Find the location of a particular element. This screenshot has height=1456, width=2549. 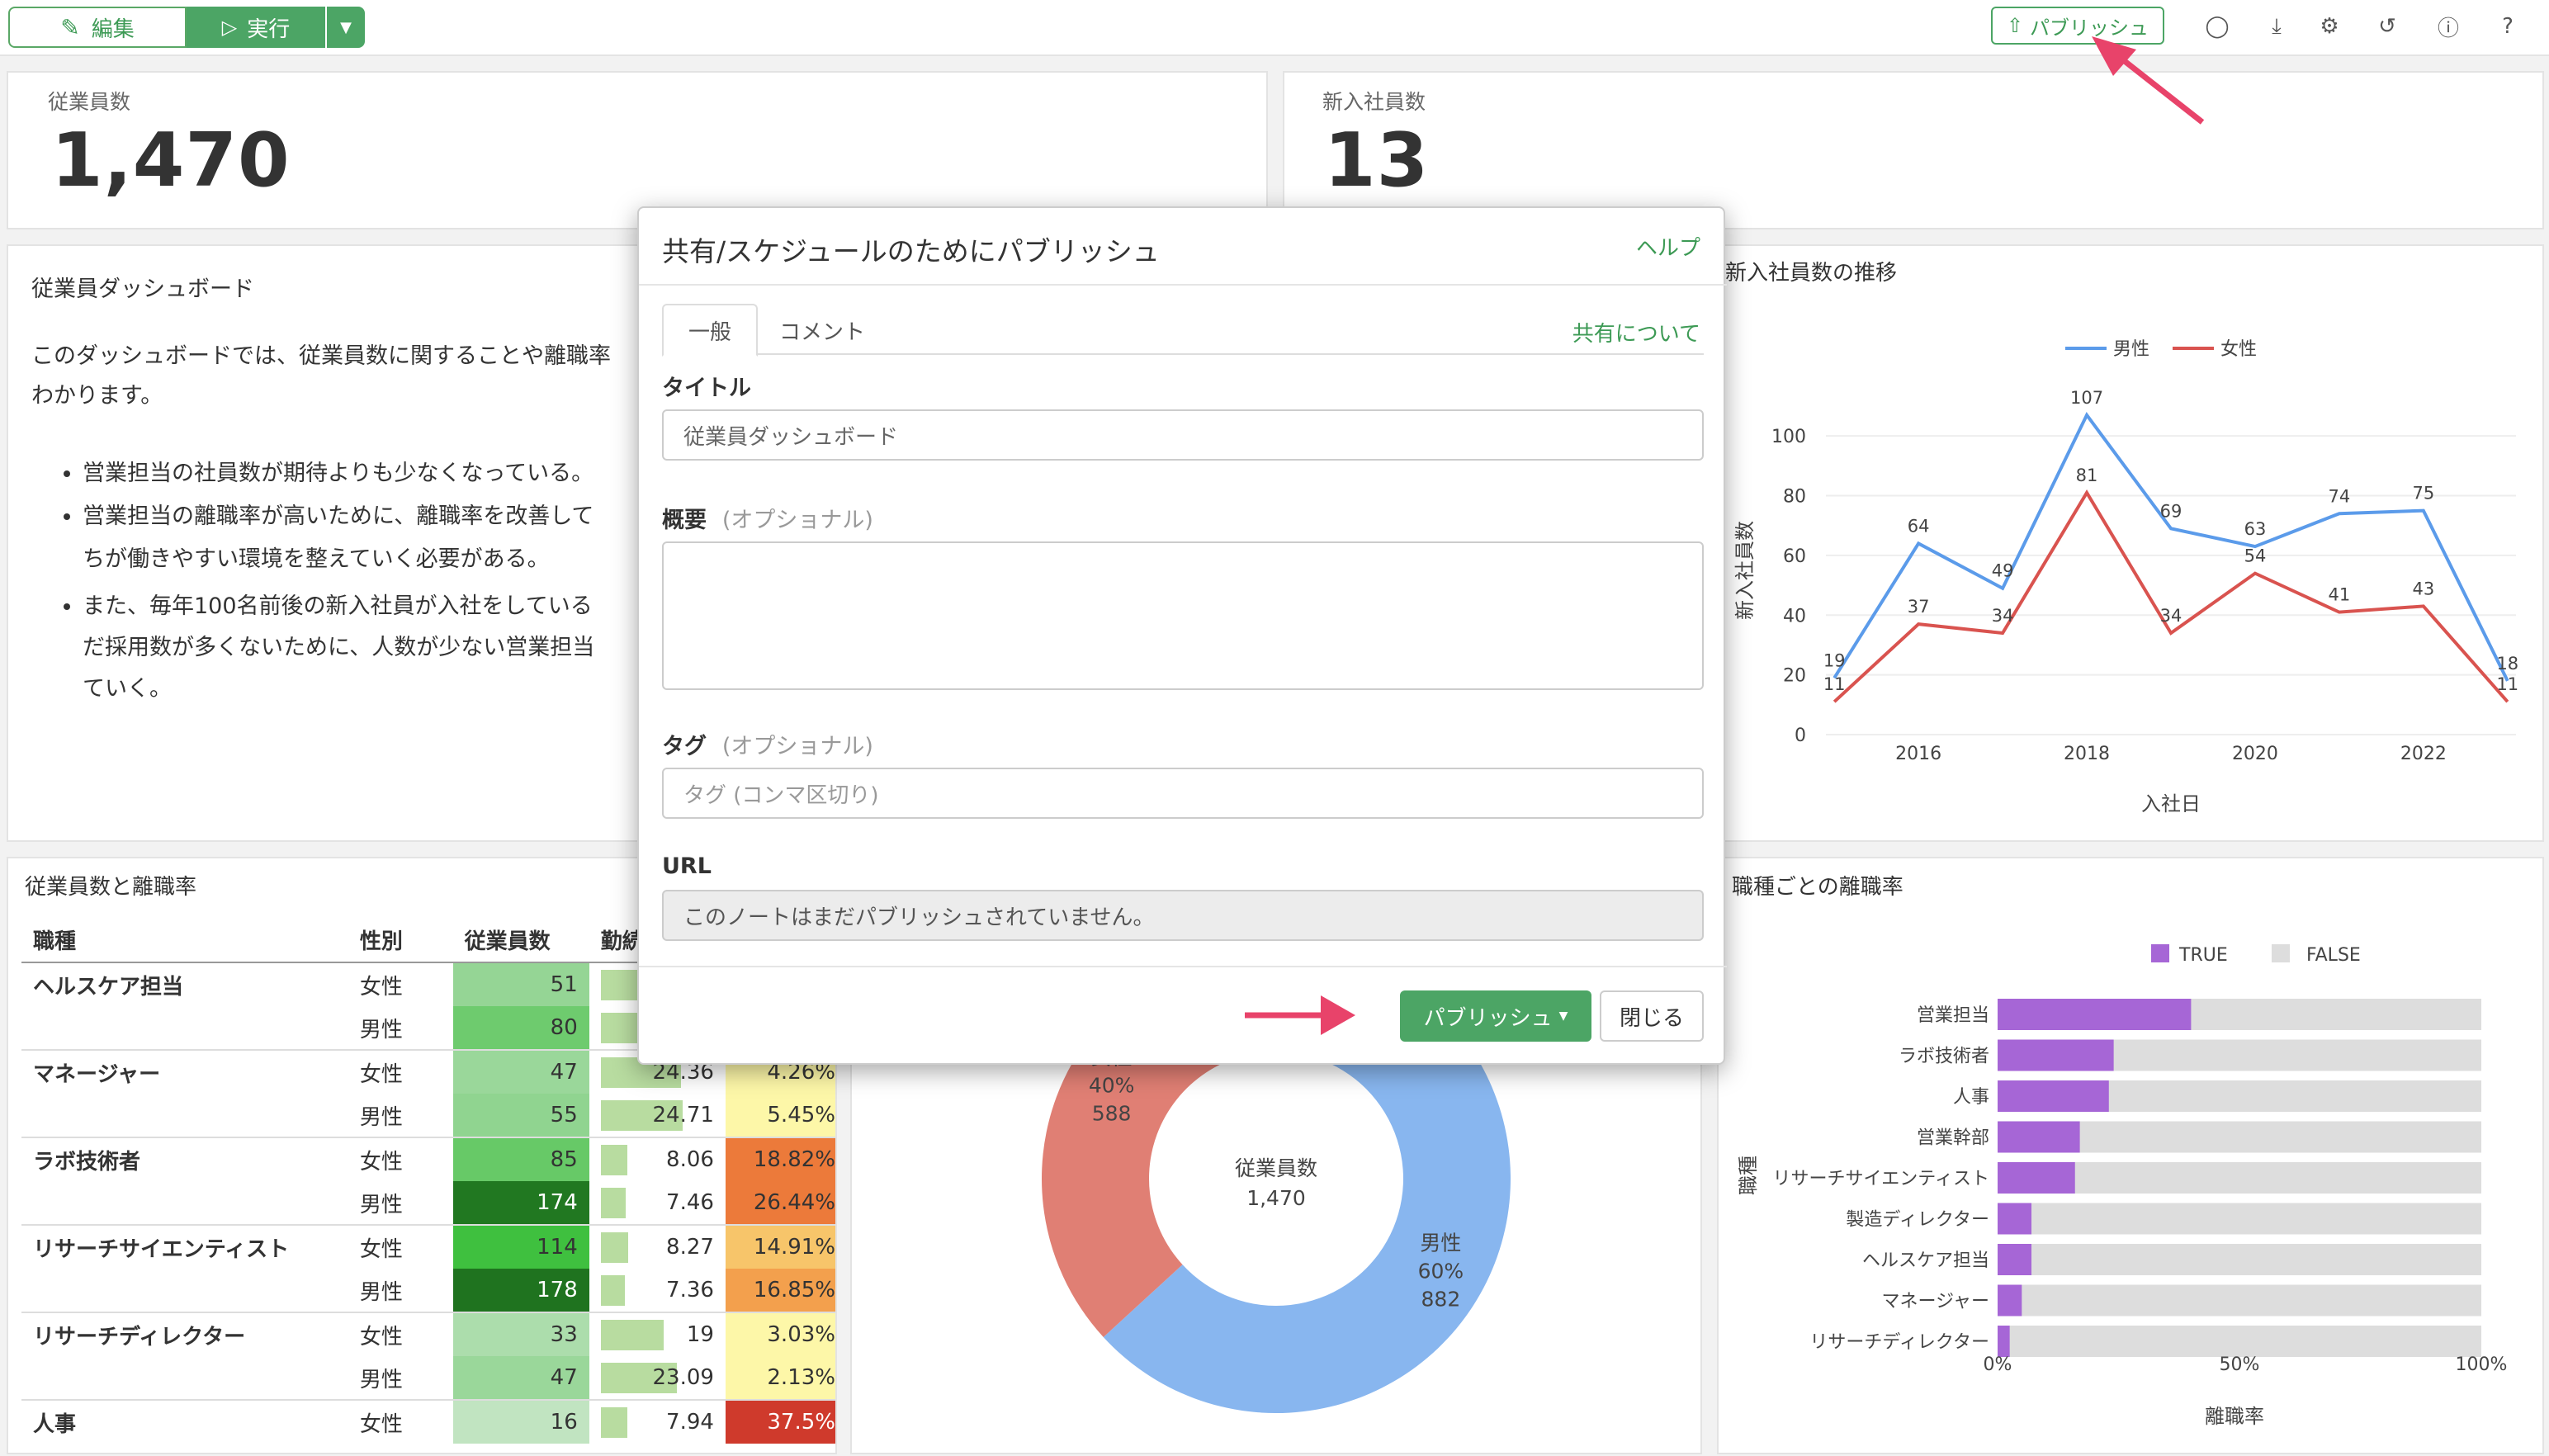

data-label: 43 is located at coordinates (2423, 588).